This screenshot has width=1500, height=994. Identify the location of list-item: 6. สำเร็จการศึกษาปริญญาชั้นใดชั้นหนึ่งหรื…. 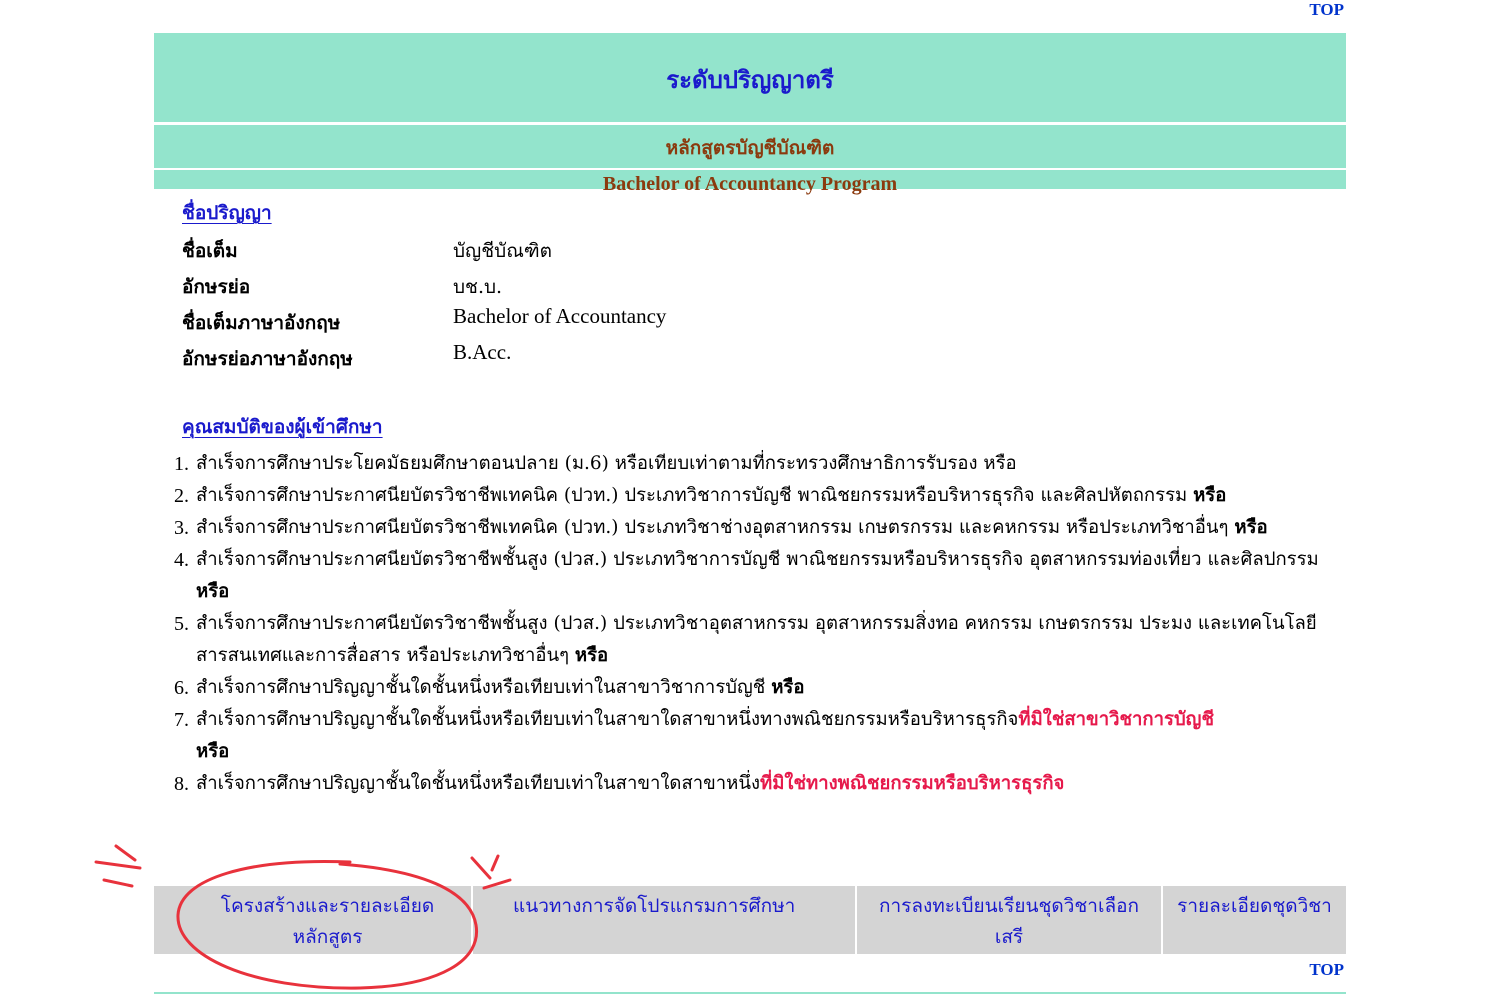
(489, 688).